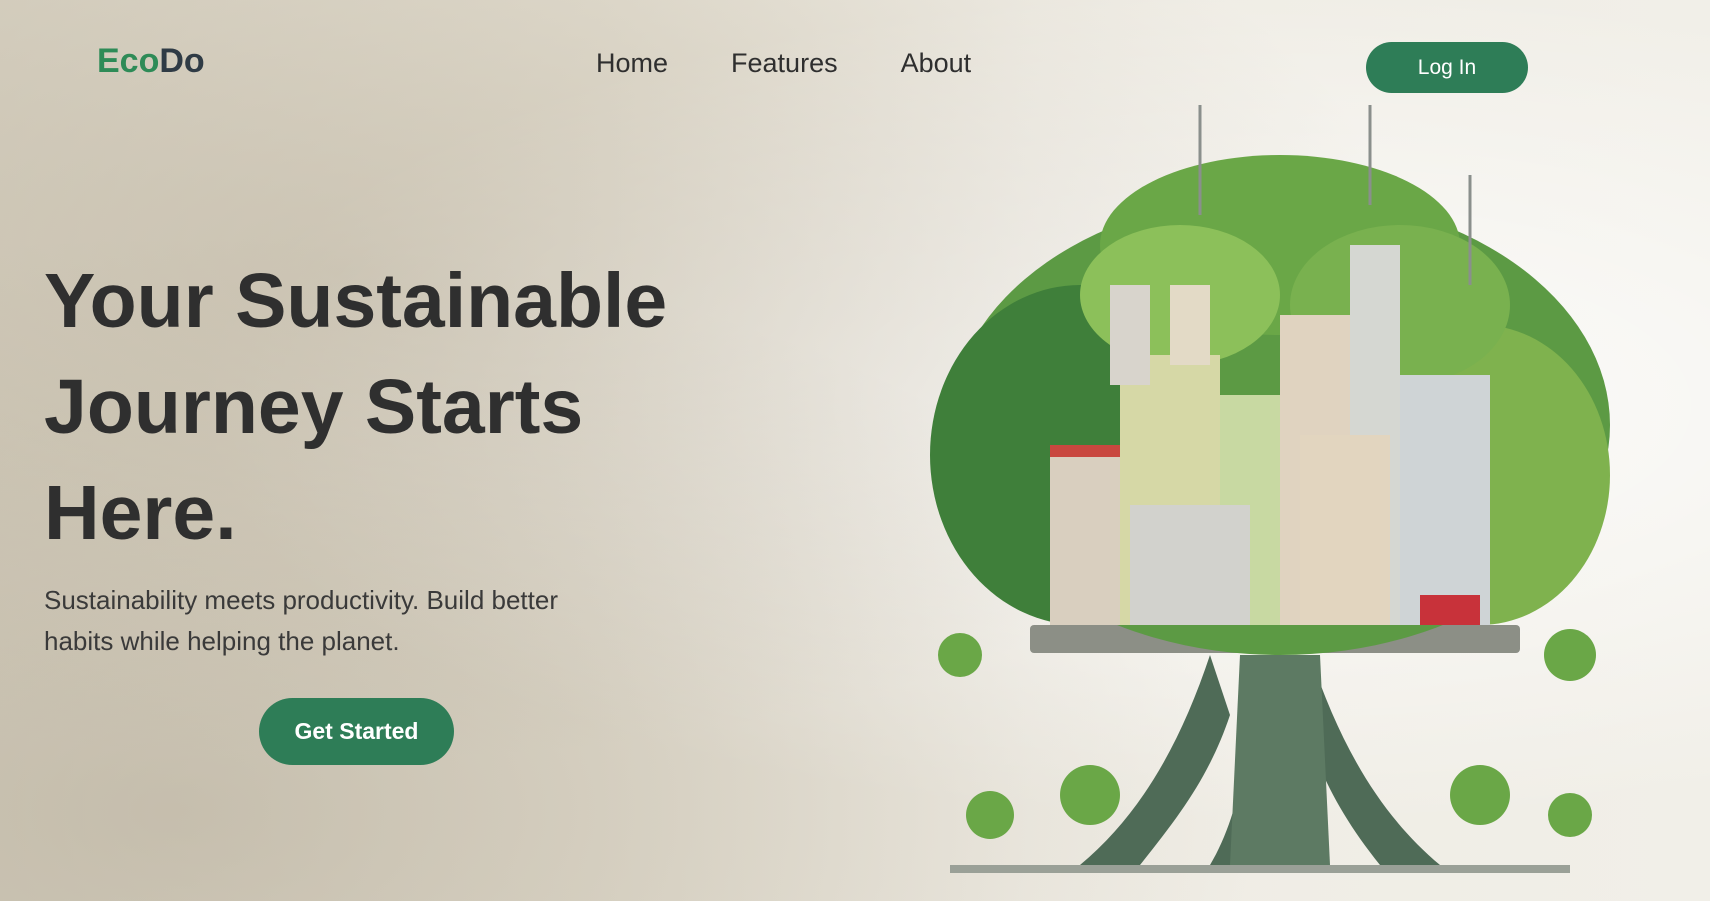 The image size is (1710, 901). Describe the element at coordinates (222, 641) in the screenshot. I see `hero-subtitle-line2: habits while helping the planet.` at that location.